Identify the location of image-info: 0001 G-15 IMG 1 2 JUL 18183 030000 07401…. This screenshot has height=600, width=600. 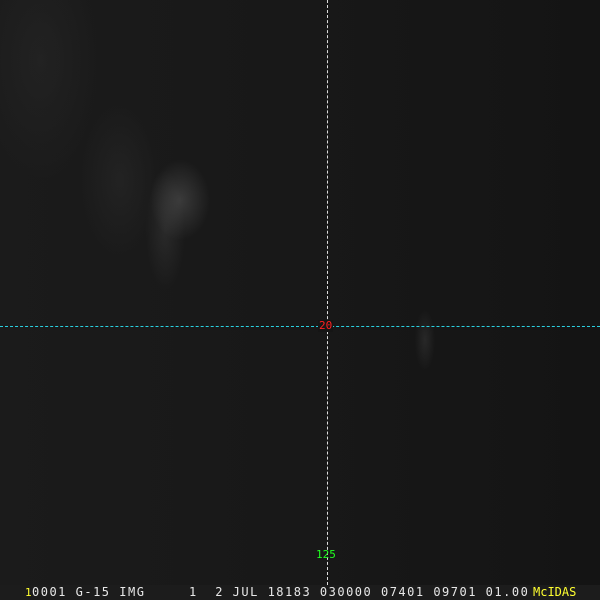
(281, 592).